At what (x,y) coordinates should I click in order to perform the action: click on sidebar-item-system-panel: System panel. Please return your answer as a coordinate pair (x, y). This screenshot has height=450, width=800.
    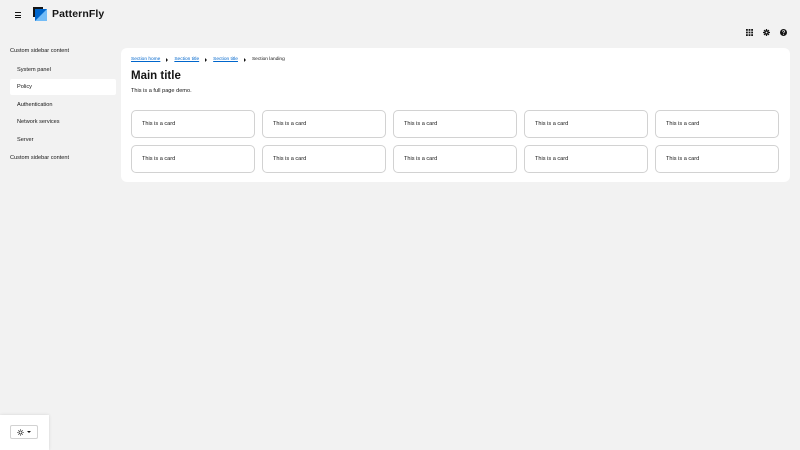
    Looking at the image, I should click on (63, 70).